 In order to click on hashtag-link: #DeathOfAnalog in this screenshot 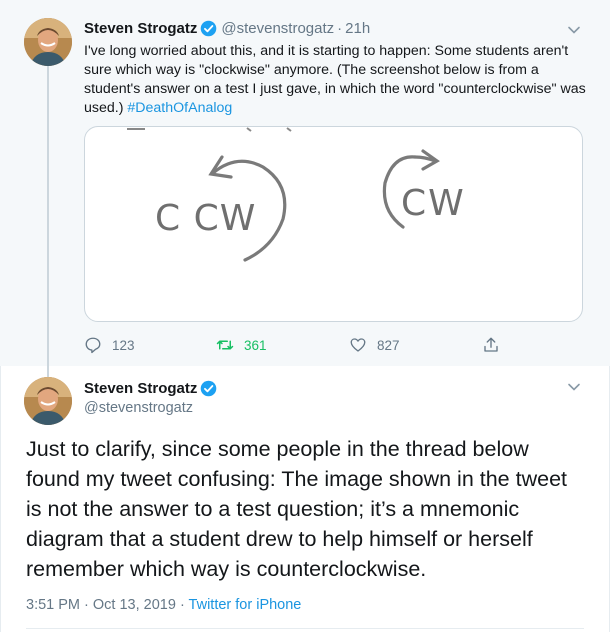, I will do `click(179, 108)`.